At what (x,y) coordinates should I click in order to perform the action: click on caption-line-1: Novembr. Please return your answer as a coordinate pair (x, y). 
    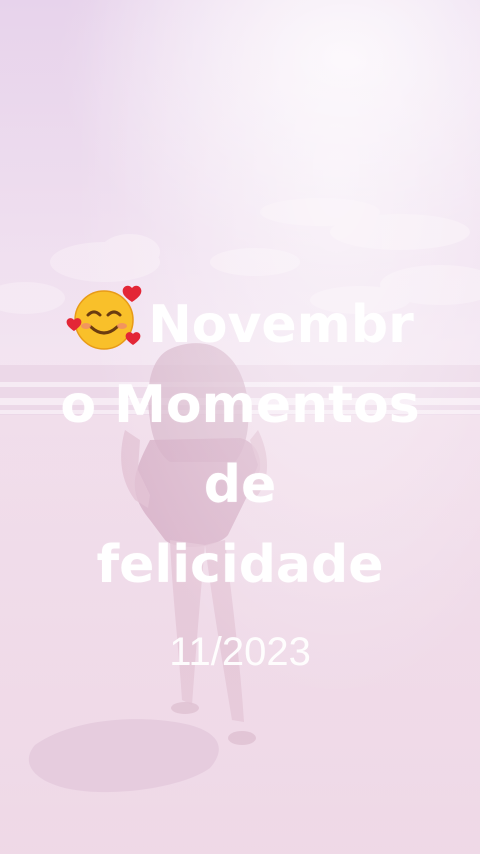
    Looking at the image, I should click on (240, 323).